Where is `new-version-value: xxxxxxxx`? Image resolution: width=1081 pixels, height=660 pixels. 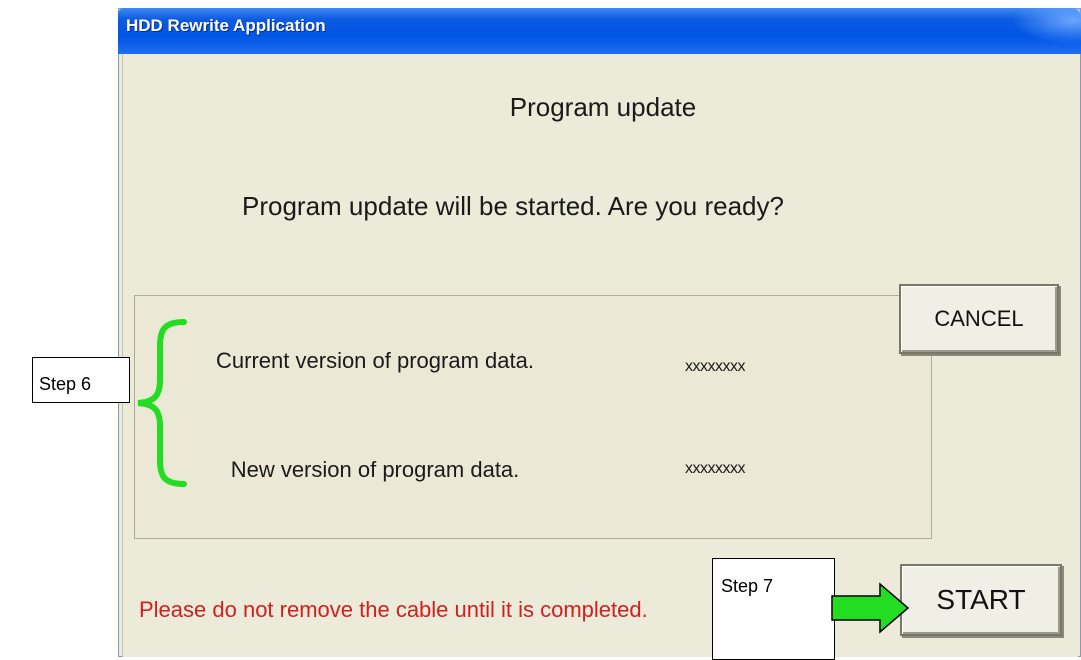 new-version-value: xxxxxxxx is located at coordinates (715, 468).